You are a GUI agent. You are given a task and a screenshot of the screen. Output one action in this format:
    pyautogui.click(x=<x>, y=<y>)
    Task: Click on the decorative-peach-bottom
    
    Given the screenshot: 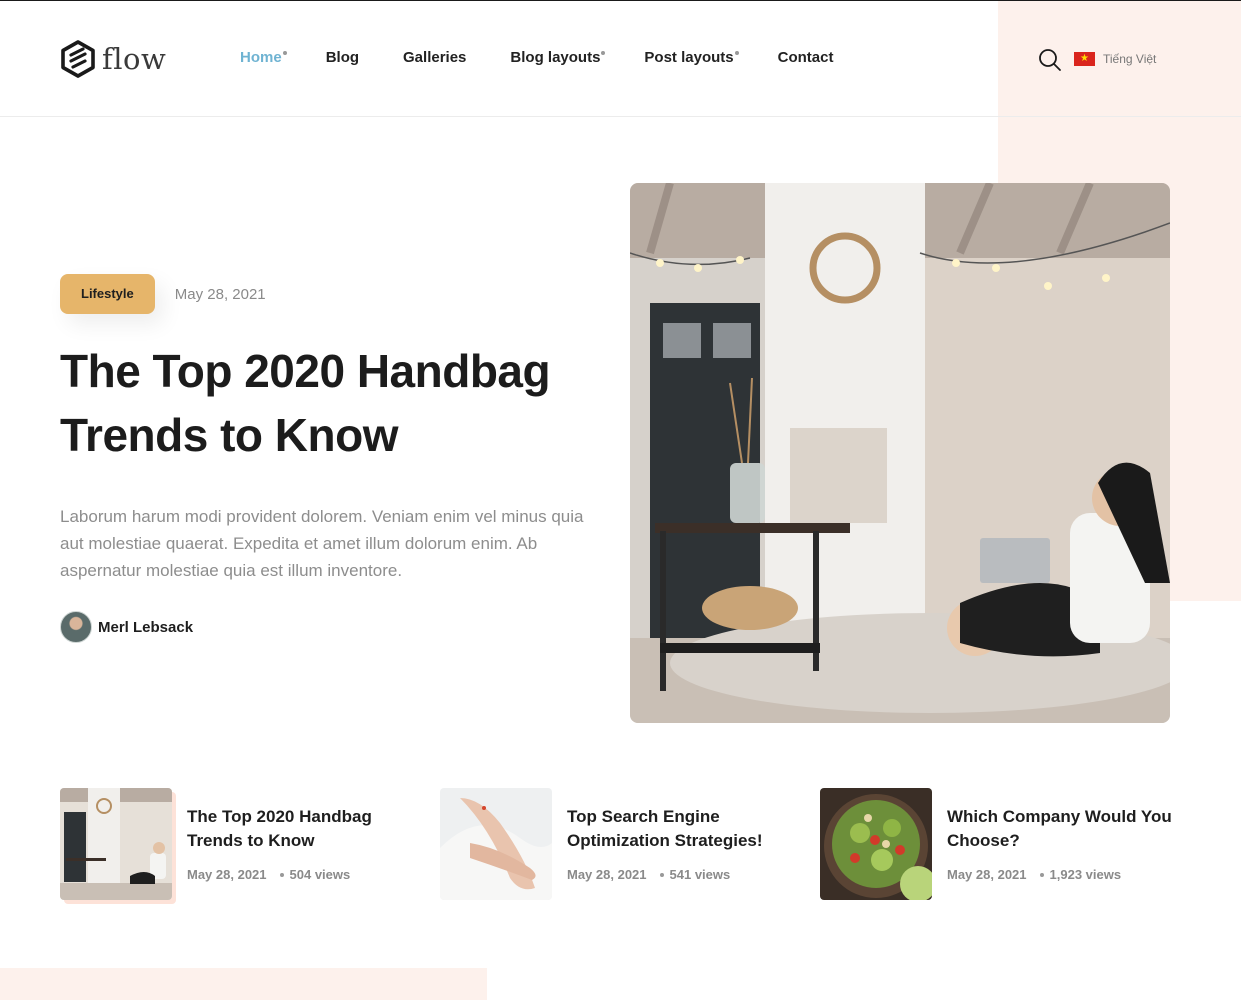 What is the action you would take?
    pyautogui.click(x=243, y=984)
    